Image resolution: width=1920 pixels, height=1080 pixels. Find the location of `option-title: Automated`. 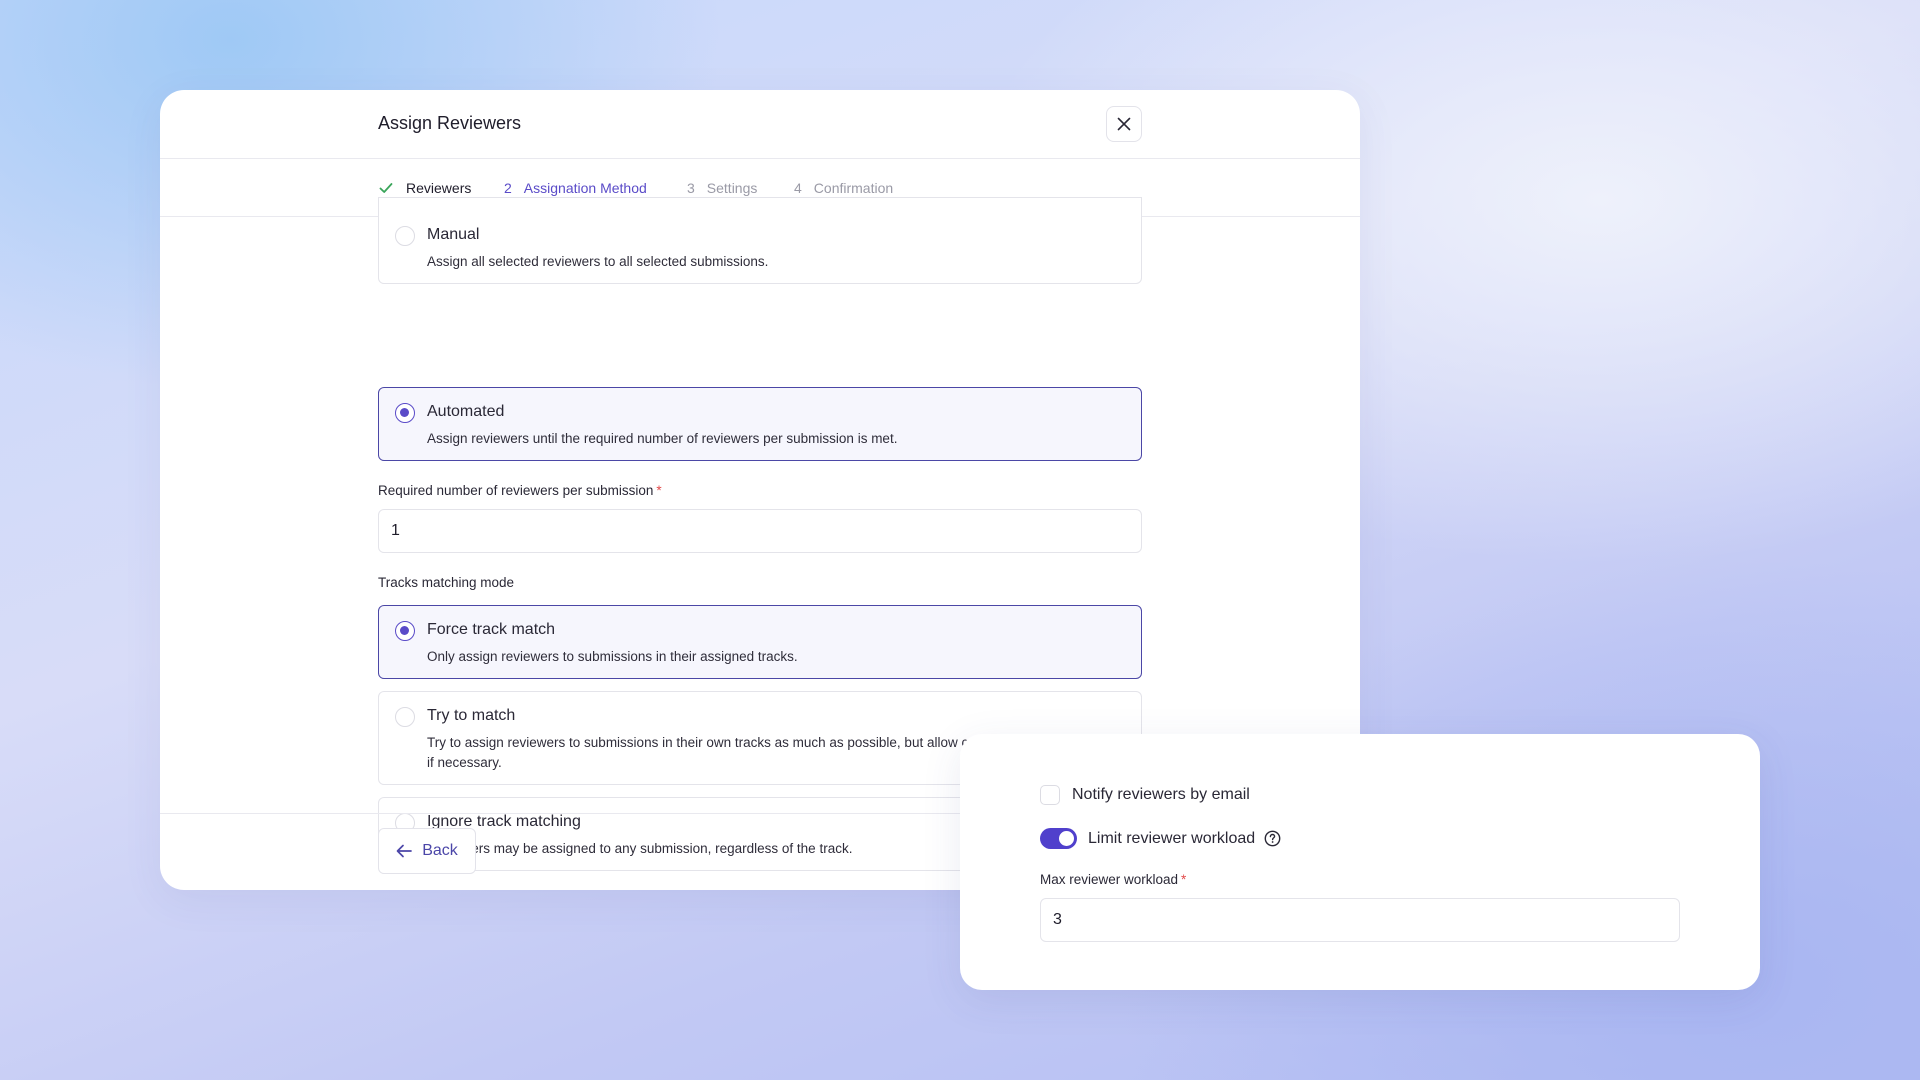

option-title: Automated is located at coordinates (466, 411).